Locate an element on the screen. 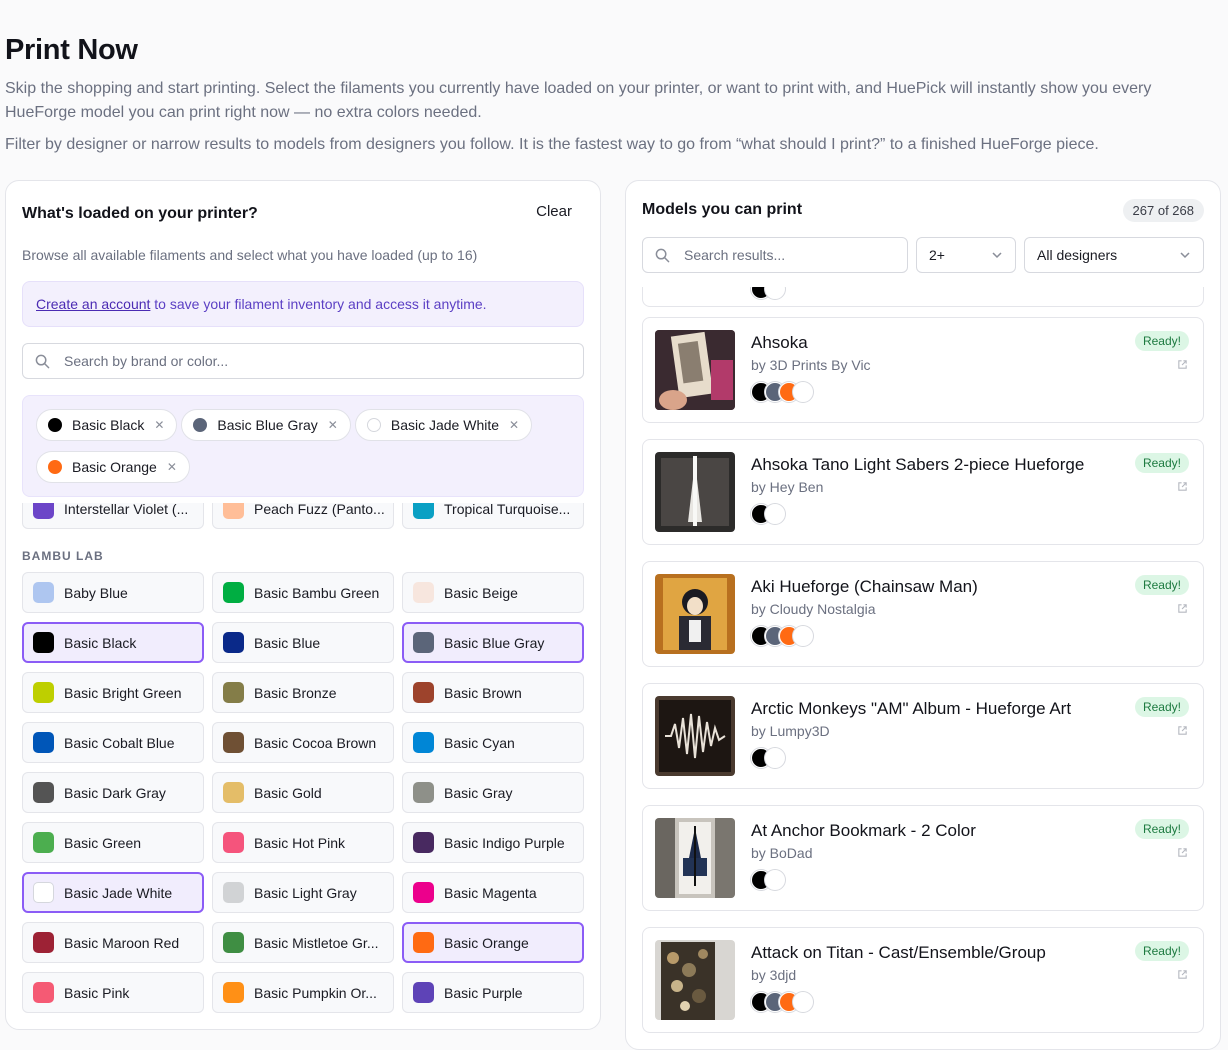  filament-option: Basic Blue Gray is located at coordinates (493, 642).